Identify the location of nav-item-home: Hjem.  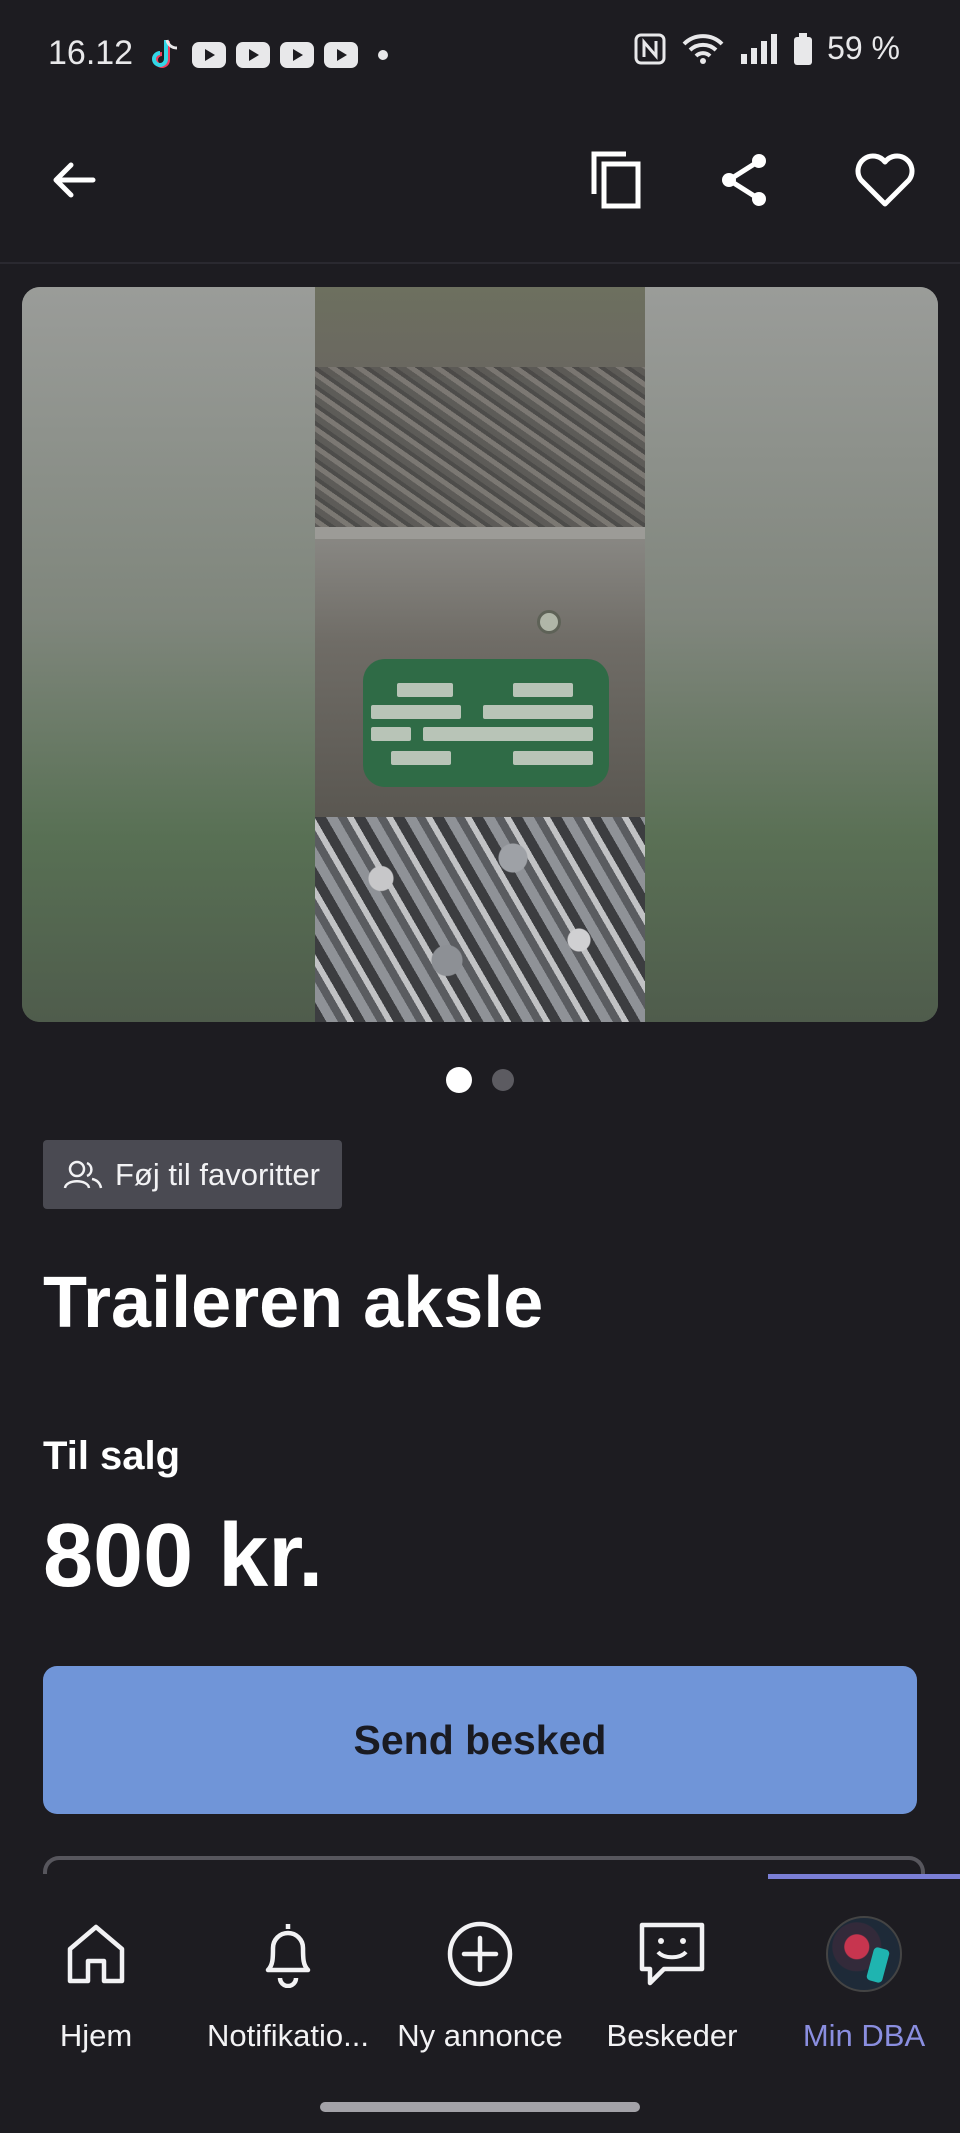
(96, 1984).